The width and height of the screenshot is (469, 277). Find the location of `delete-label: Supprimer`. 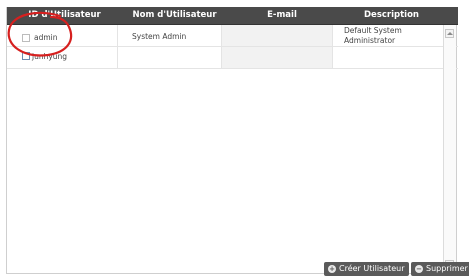

delete-label: Supprimer is located at coordinates (447, 268).